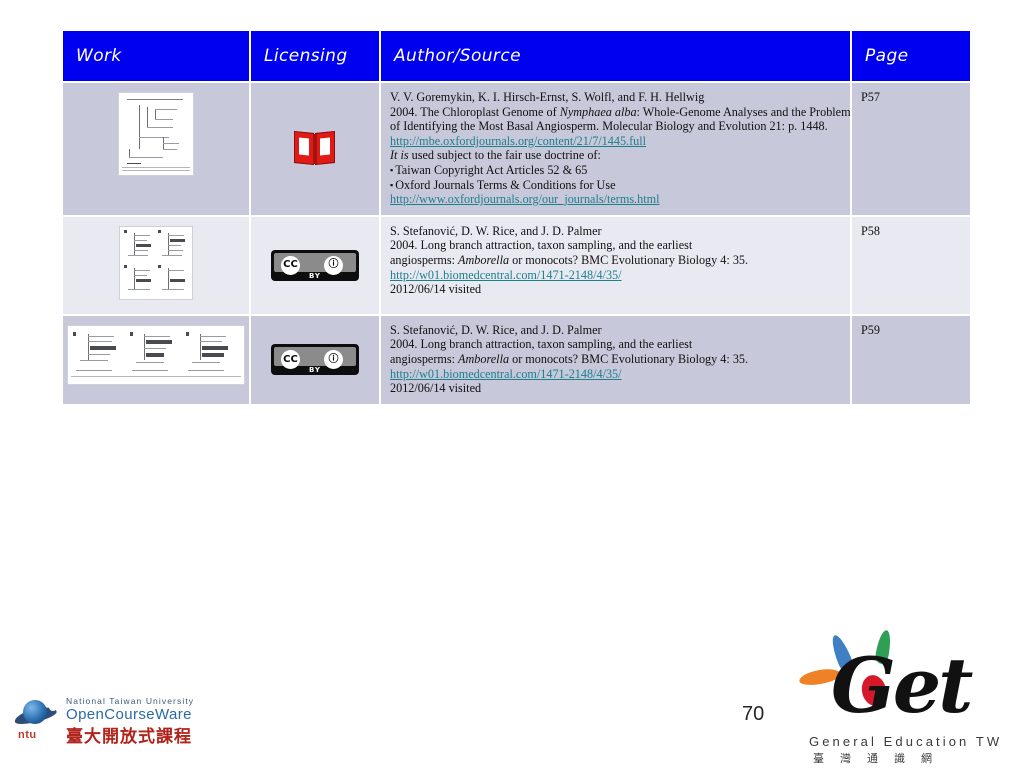 The image size is (1024, 768). I want to click on get-logo: Get General Education TW 臺灣通識網, so click(908, 697).